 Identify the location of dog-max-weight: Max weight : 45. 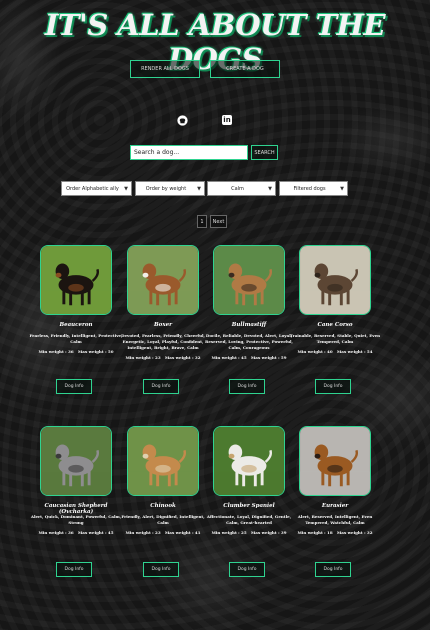
(95, 532).